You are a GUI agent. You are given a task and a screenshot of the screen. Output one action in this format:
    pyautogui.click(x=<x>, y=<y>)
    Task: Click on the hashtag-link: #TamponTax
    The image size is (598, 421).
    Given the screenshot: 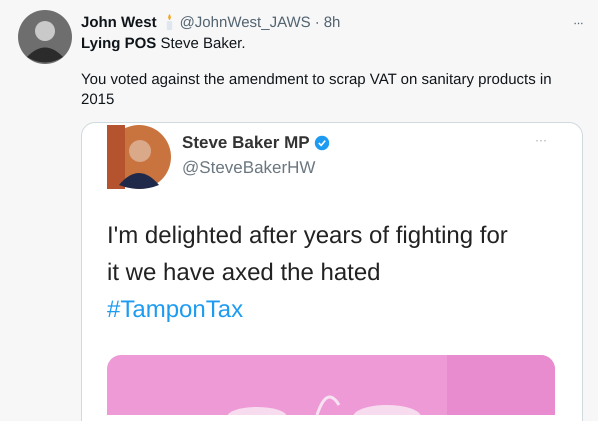 What is the action you would take?
    pyautogui.click(x=344, y=309)
    